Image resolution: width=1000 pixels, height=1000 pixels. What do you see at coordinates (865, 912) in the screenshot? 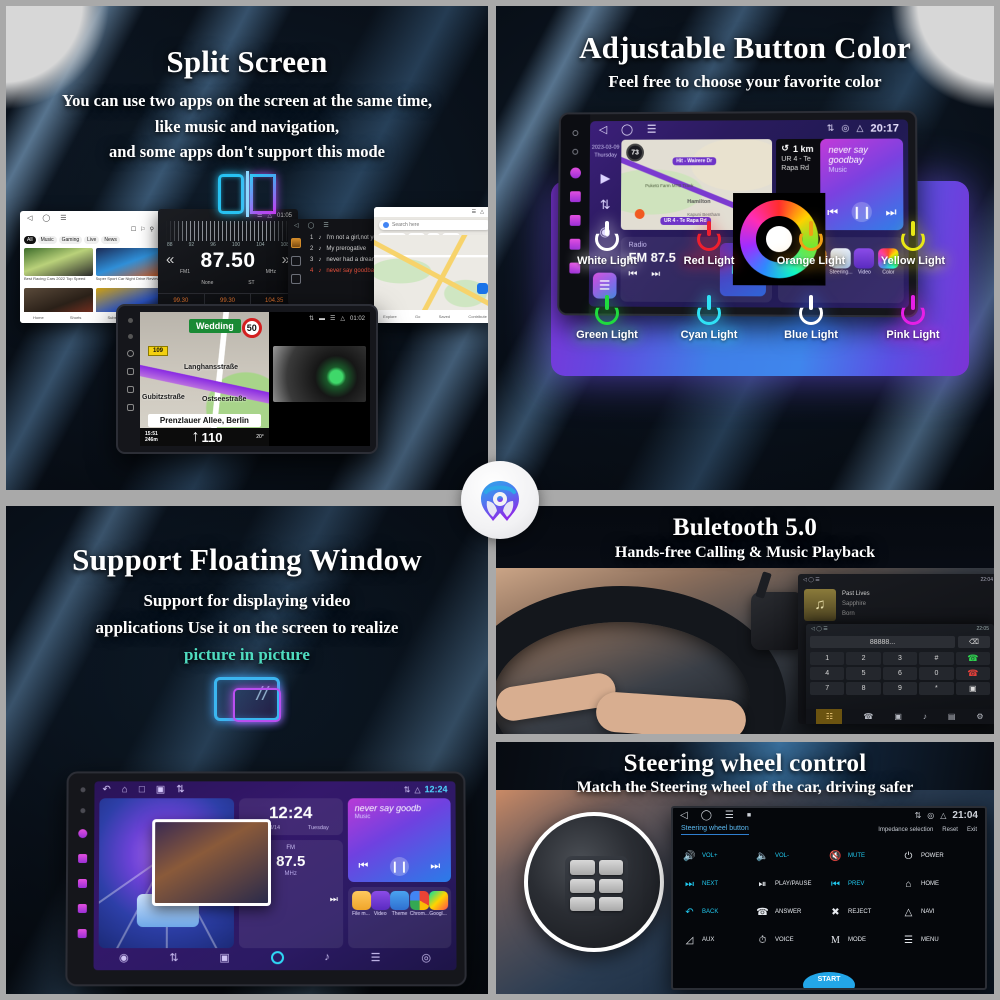
I see `sw-button-reject: ✖ REJECT` at bounding box center [865, 912].